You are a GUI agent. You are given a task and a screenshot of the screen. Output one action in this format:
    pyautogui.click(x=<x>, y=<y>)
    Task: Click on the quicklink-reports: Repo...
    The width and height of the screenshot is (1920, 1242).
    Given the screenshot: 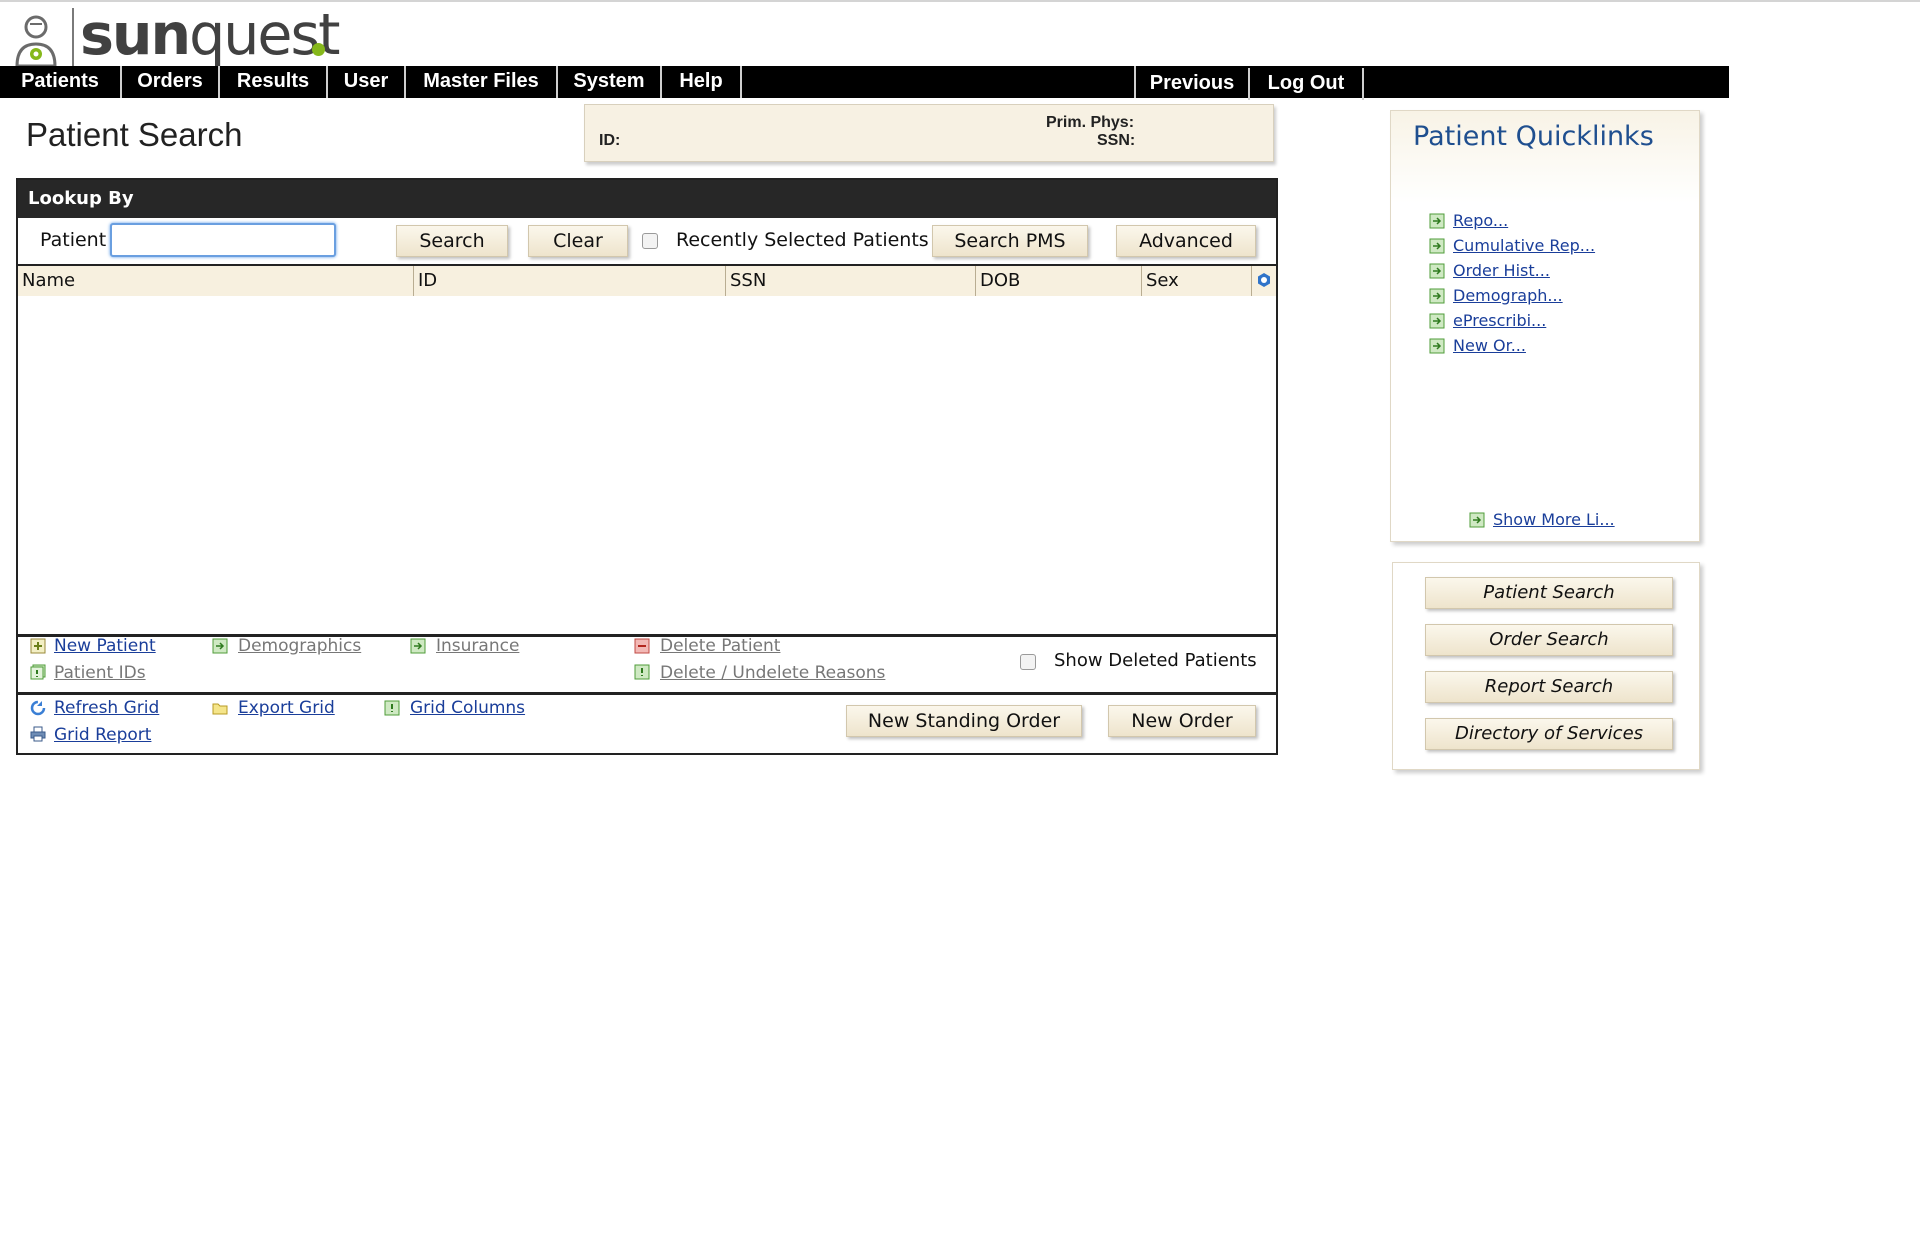 What is the action you would take?
    pyautogui.click(x=1480, y=220)
    